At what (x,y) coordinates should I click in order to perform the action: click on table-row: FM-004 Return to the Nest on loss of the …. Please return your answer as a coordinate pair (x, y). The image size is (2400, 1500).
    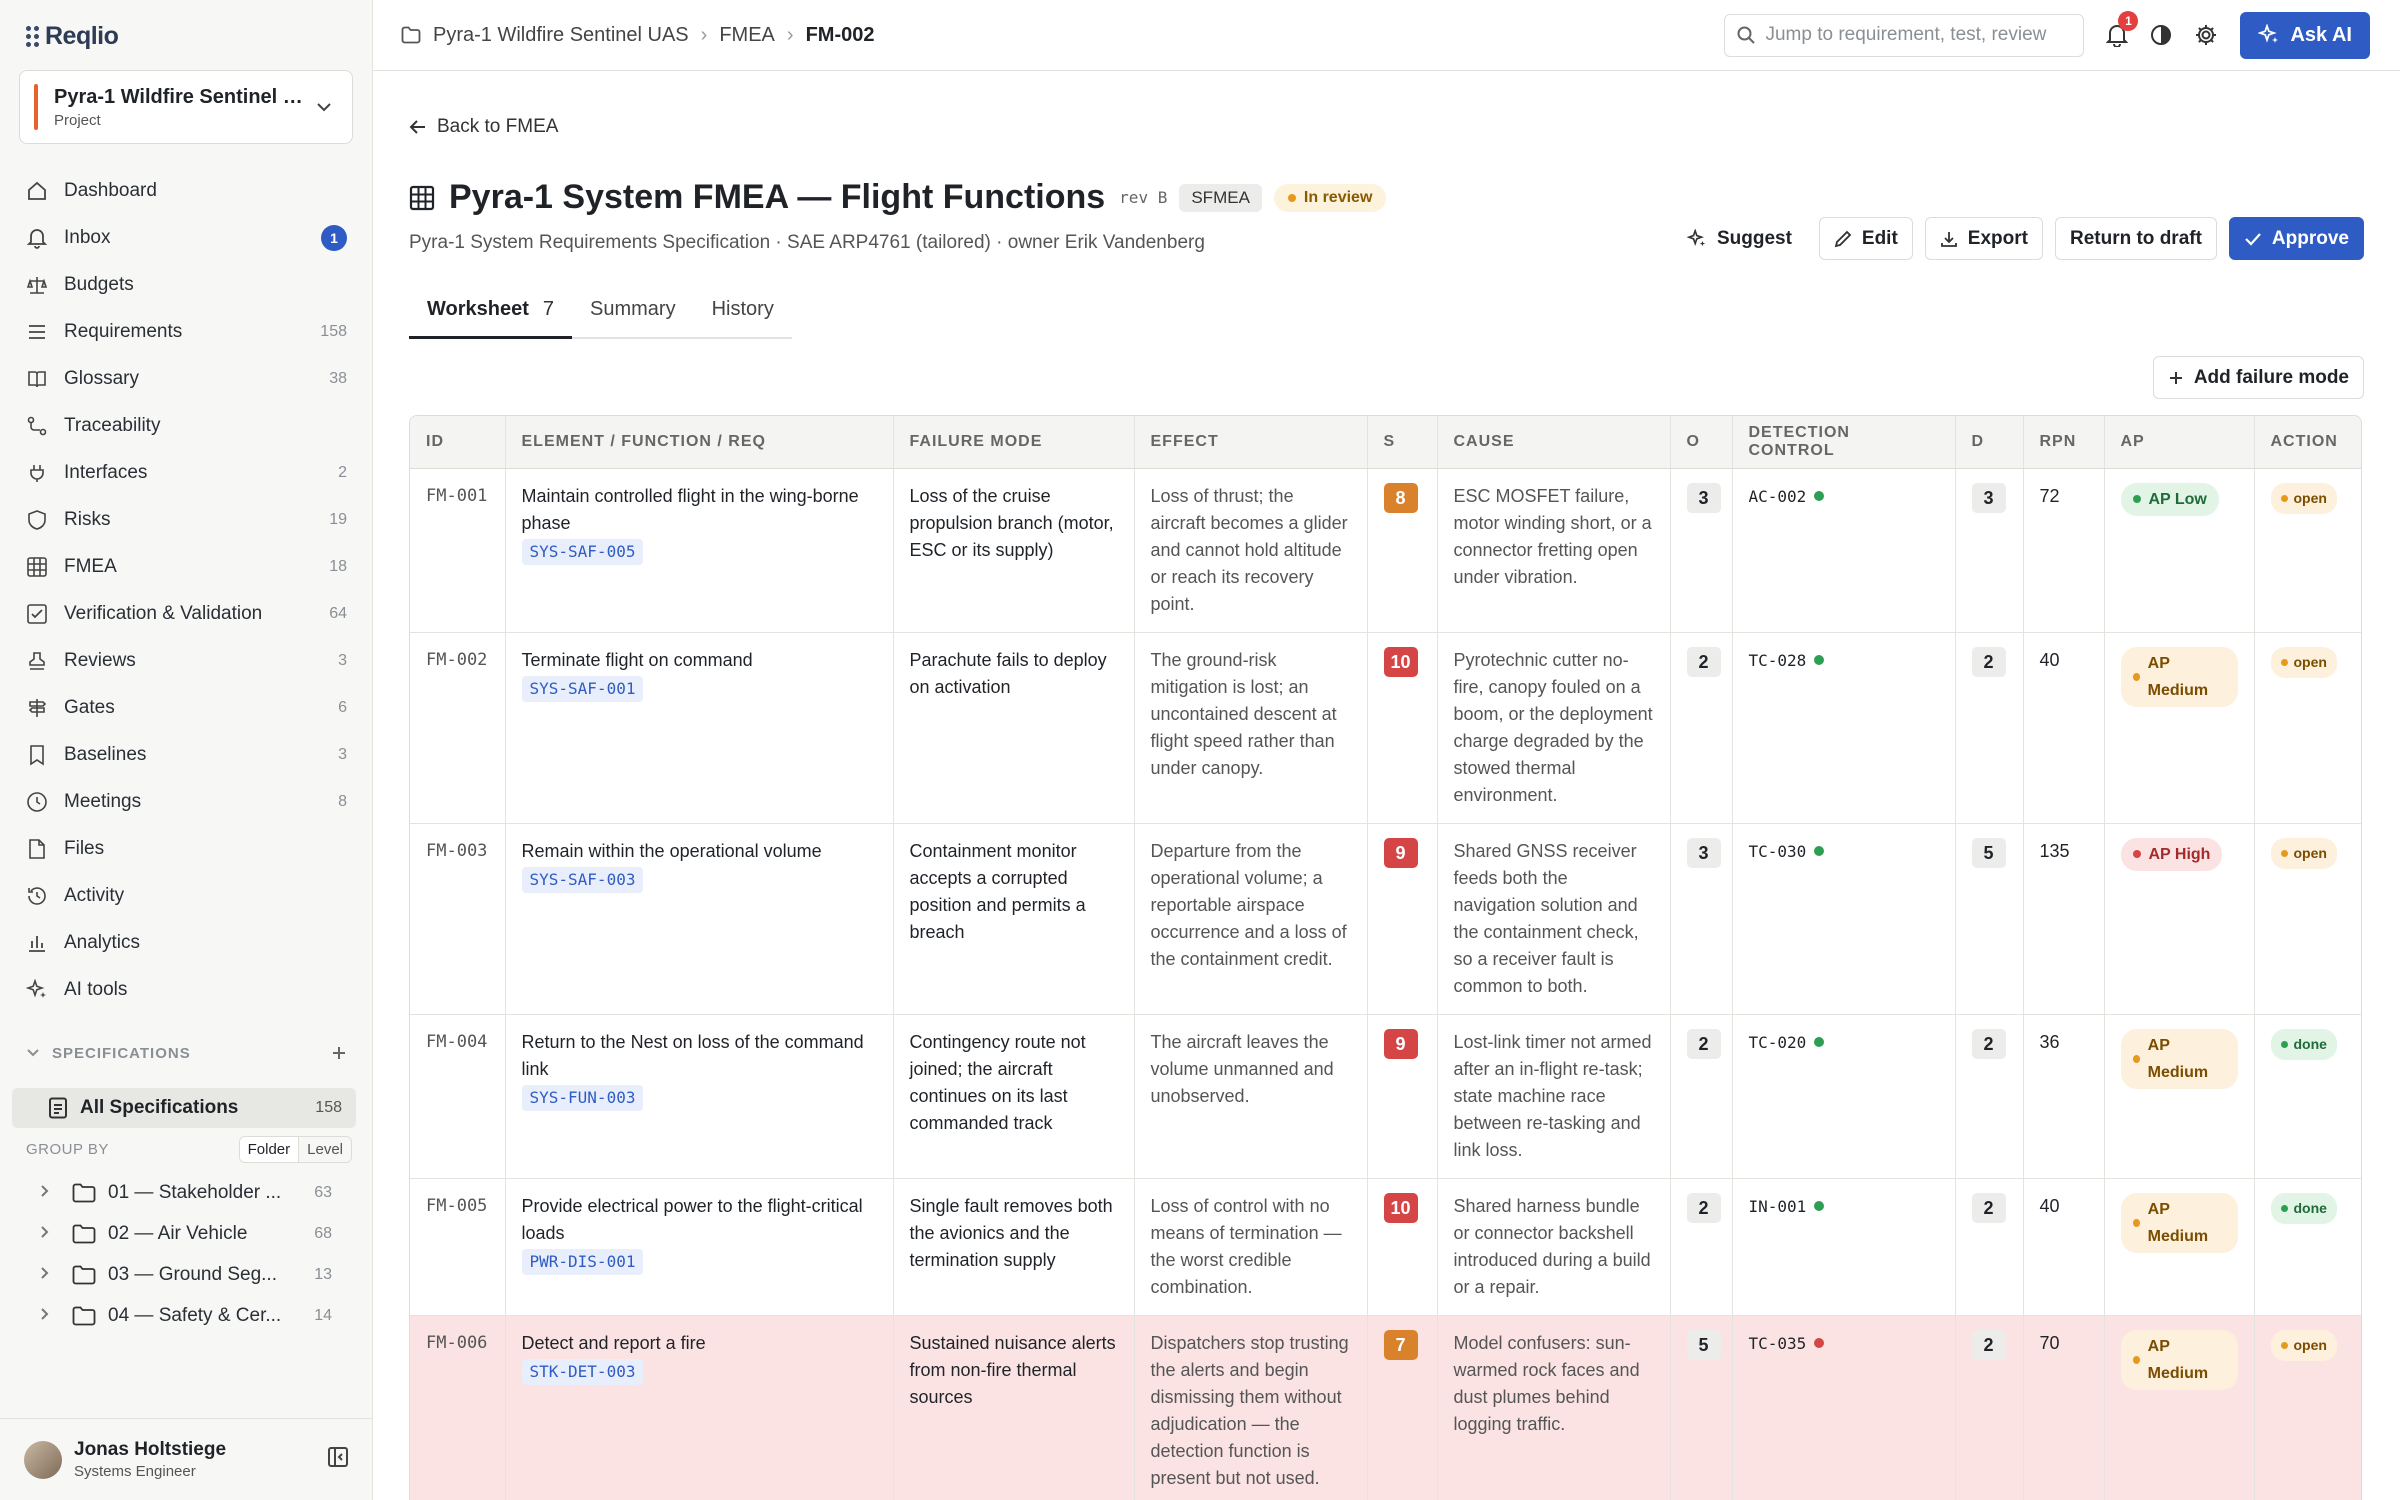
    Looking at the image, I should click on (1385, 1096).